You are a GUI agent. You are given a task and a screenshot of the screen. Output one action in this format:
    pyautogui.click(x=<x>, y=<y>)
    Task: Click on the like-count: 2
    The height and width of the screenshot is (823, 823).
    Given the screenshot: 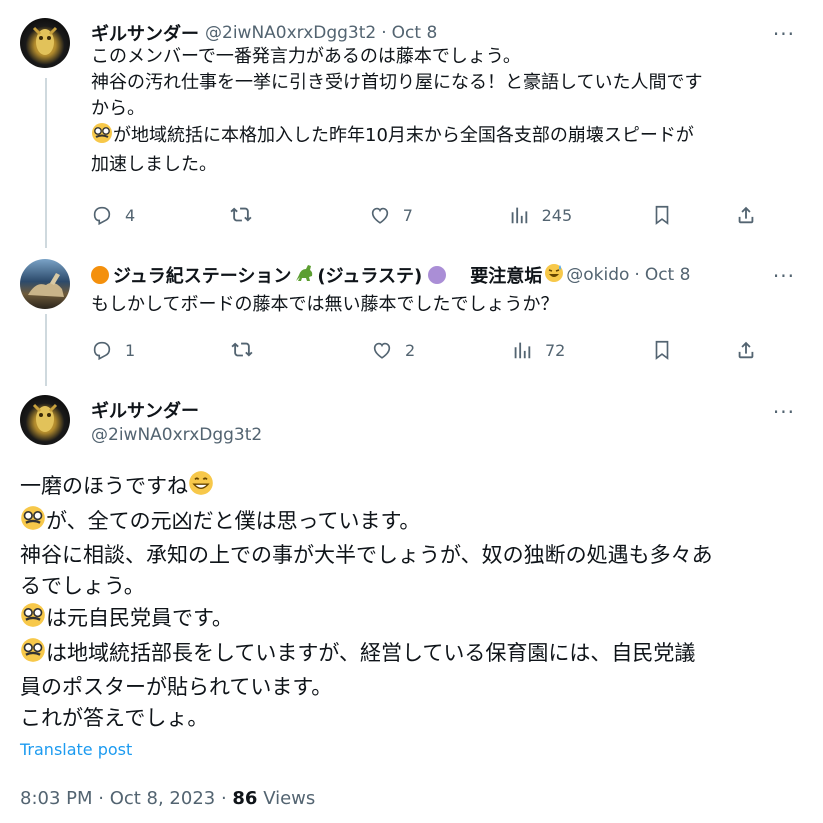 What is the action you would take?
    pyautogui.click(x=410, y=350)
    